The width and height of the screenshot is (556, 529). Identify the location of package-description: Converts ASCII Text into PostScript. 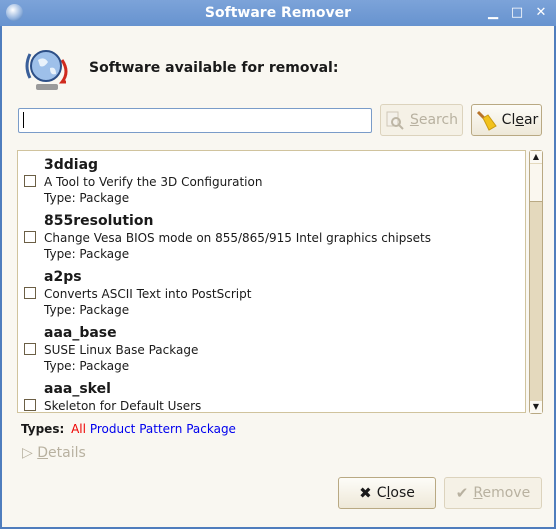
(148, 294).